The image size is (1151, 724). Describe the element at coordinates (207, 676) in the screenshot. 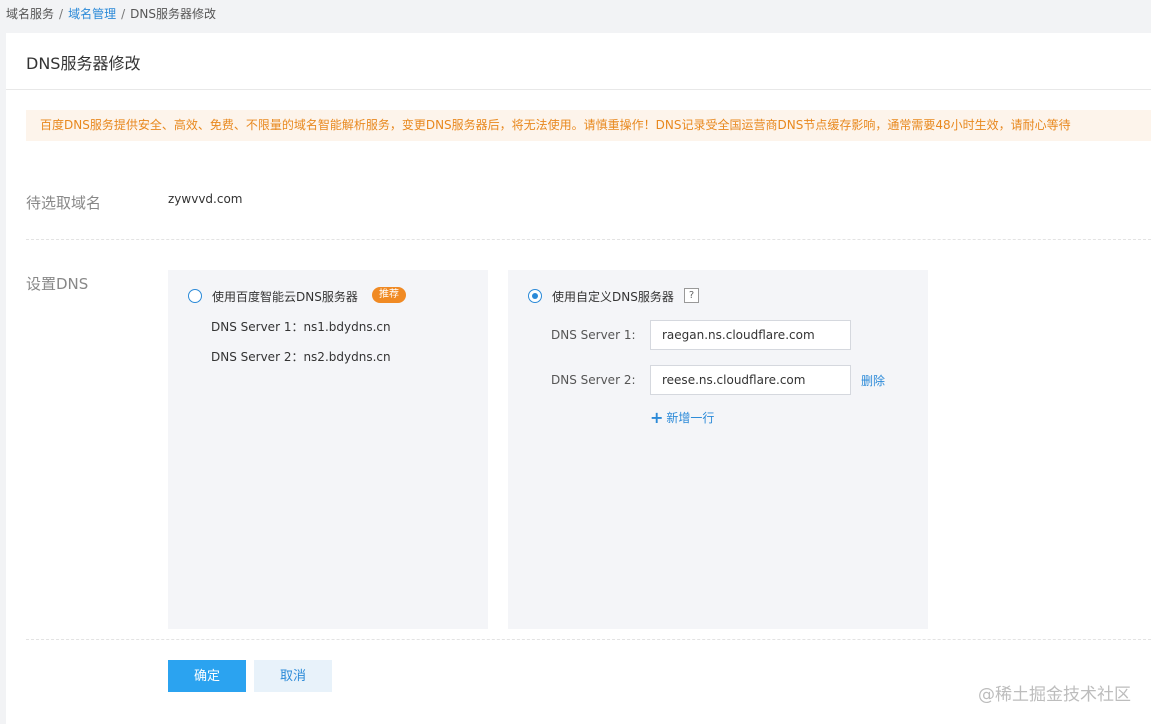

I see `confirm-button: 确定` at that location.